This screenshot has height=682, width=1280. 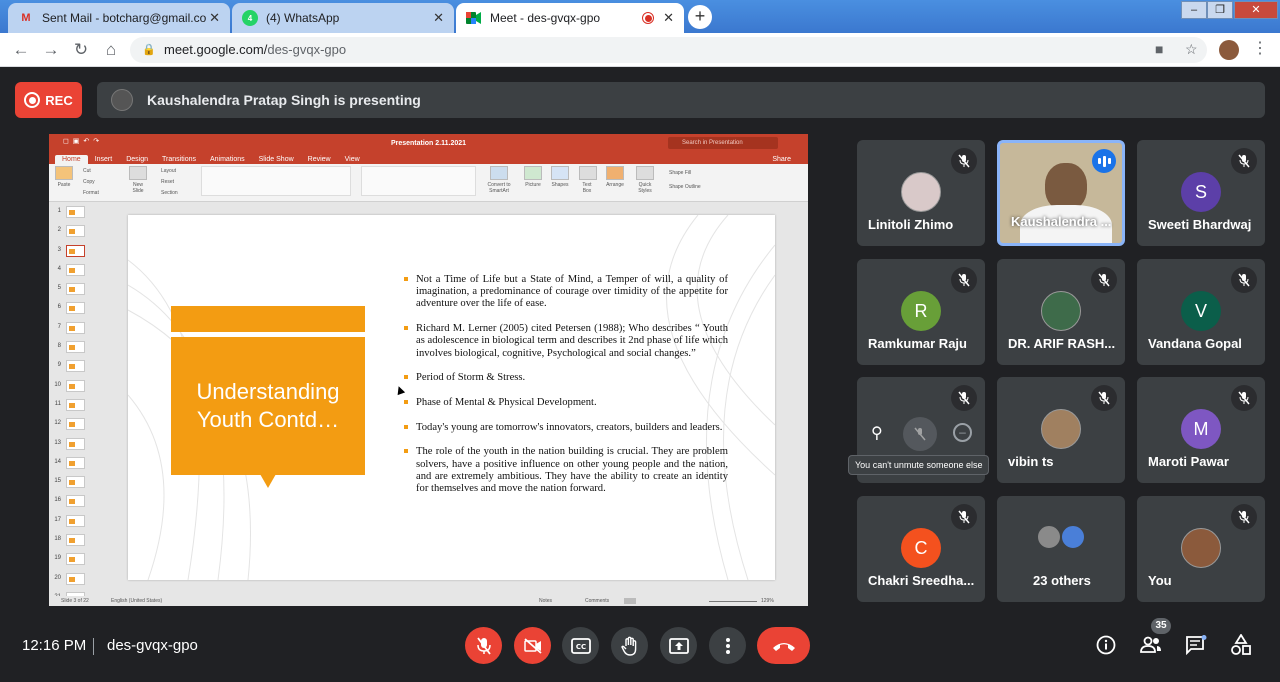 I want to click on ppt-search-input: Search in Presentation, so click(x=723, y=143).